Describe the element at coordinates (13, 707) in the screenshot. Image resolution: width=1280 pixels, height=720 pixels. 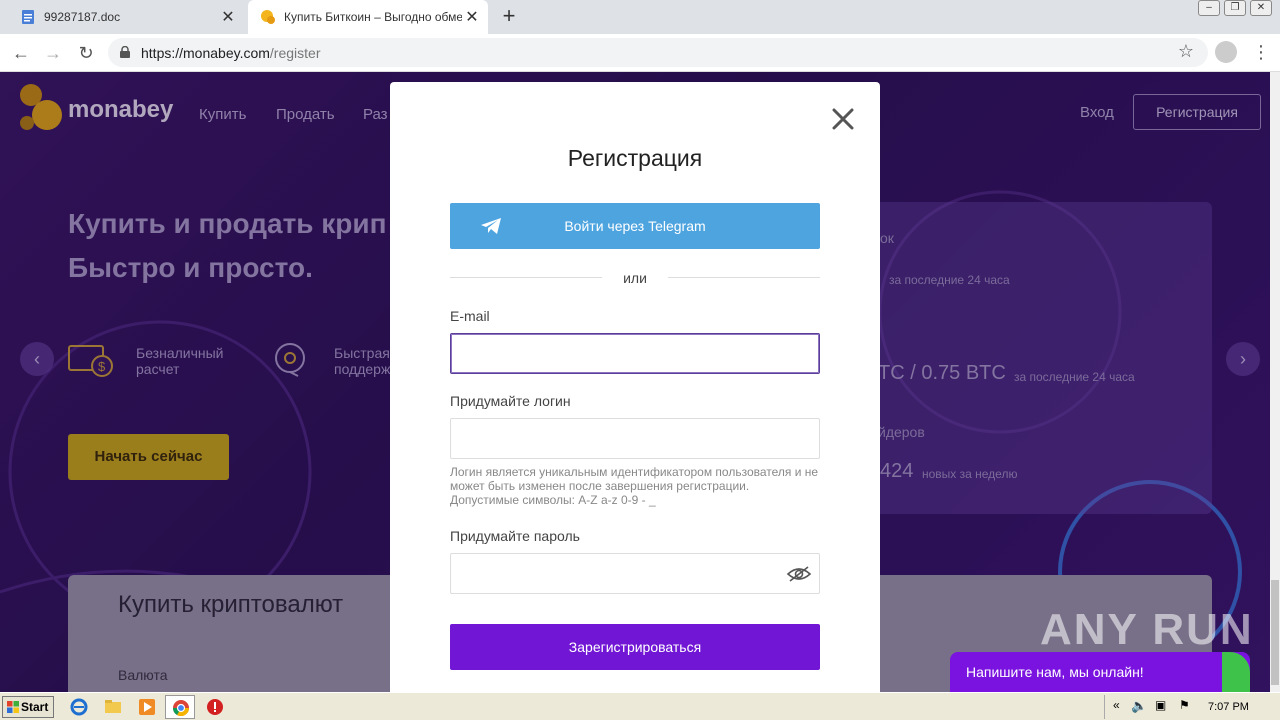
I see `windows-logo-icon` at that location.